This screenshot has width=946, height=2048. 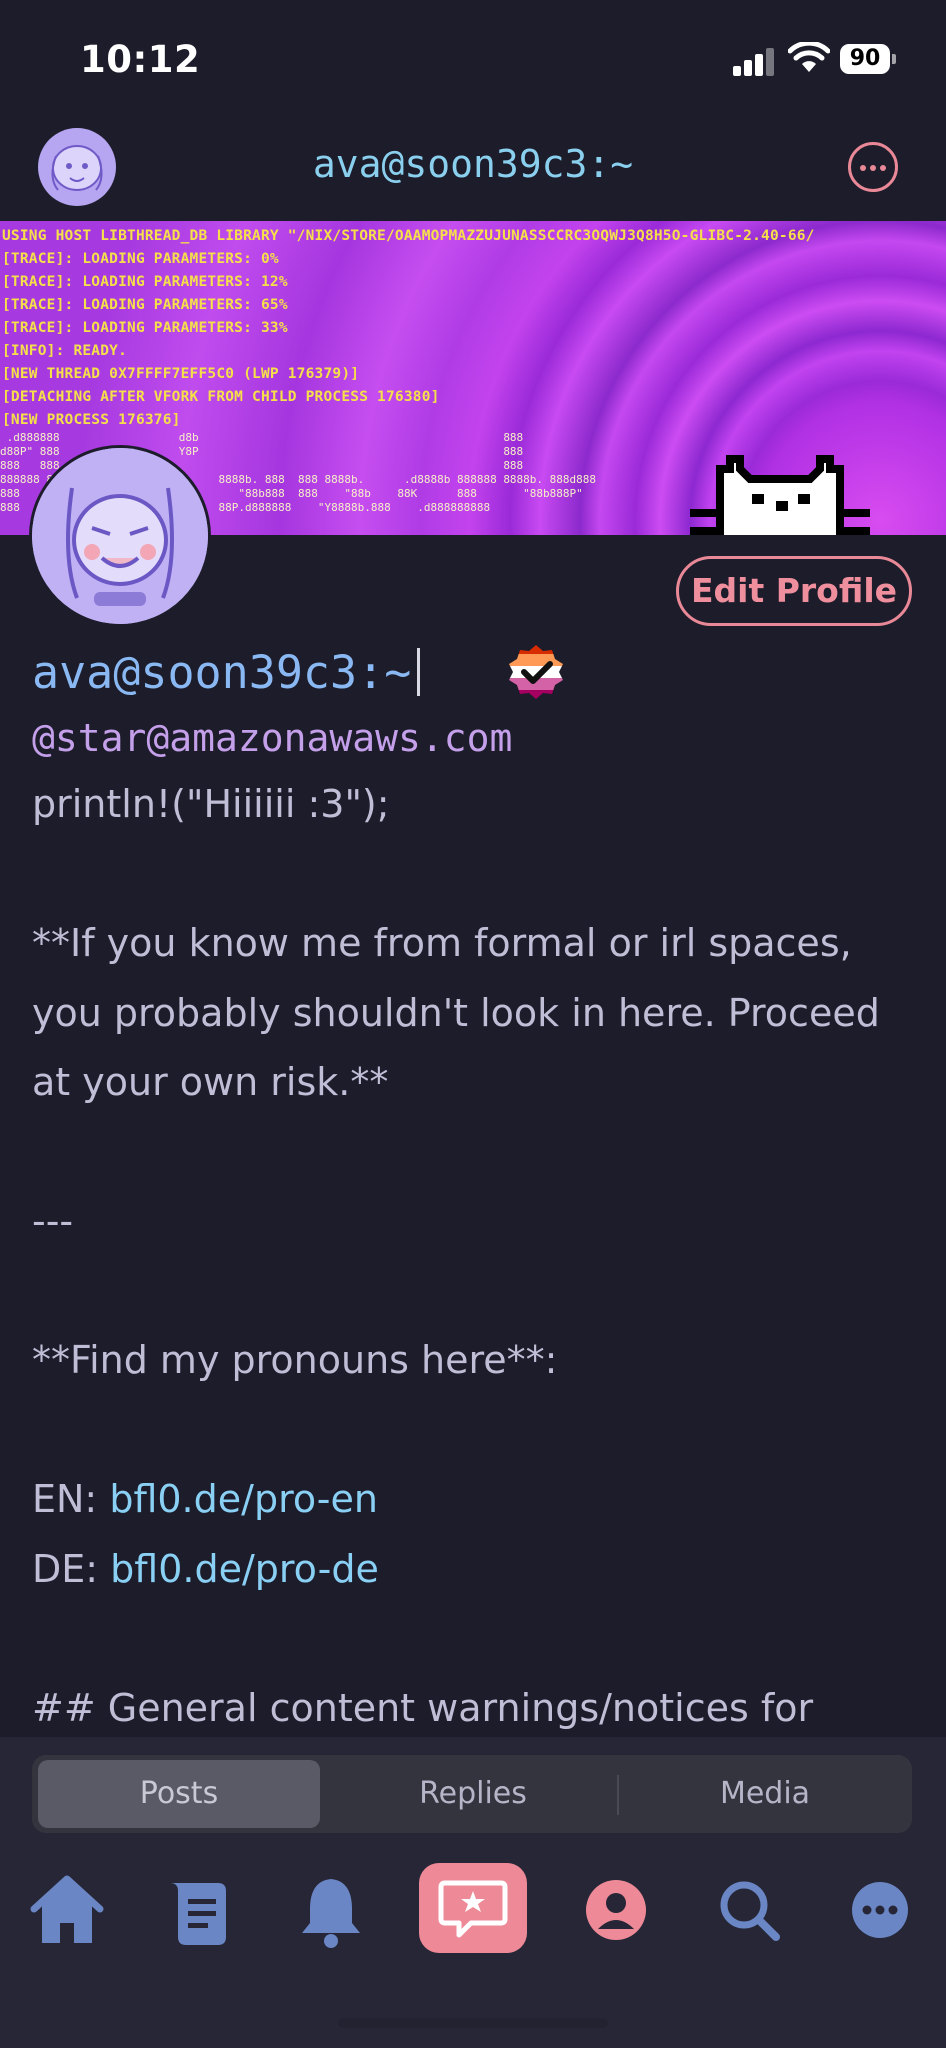 I want to click on profile-avatar, so click(x=120, y=536).